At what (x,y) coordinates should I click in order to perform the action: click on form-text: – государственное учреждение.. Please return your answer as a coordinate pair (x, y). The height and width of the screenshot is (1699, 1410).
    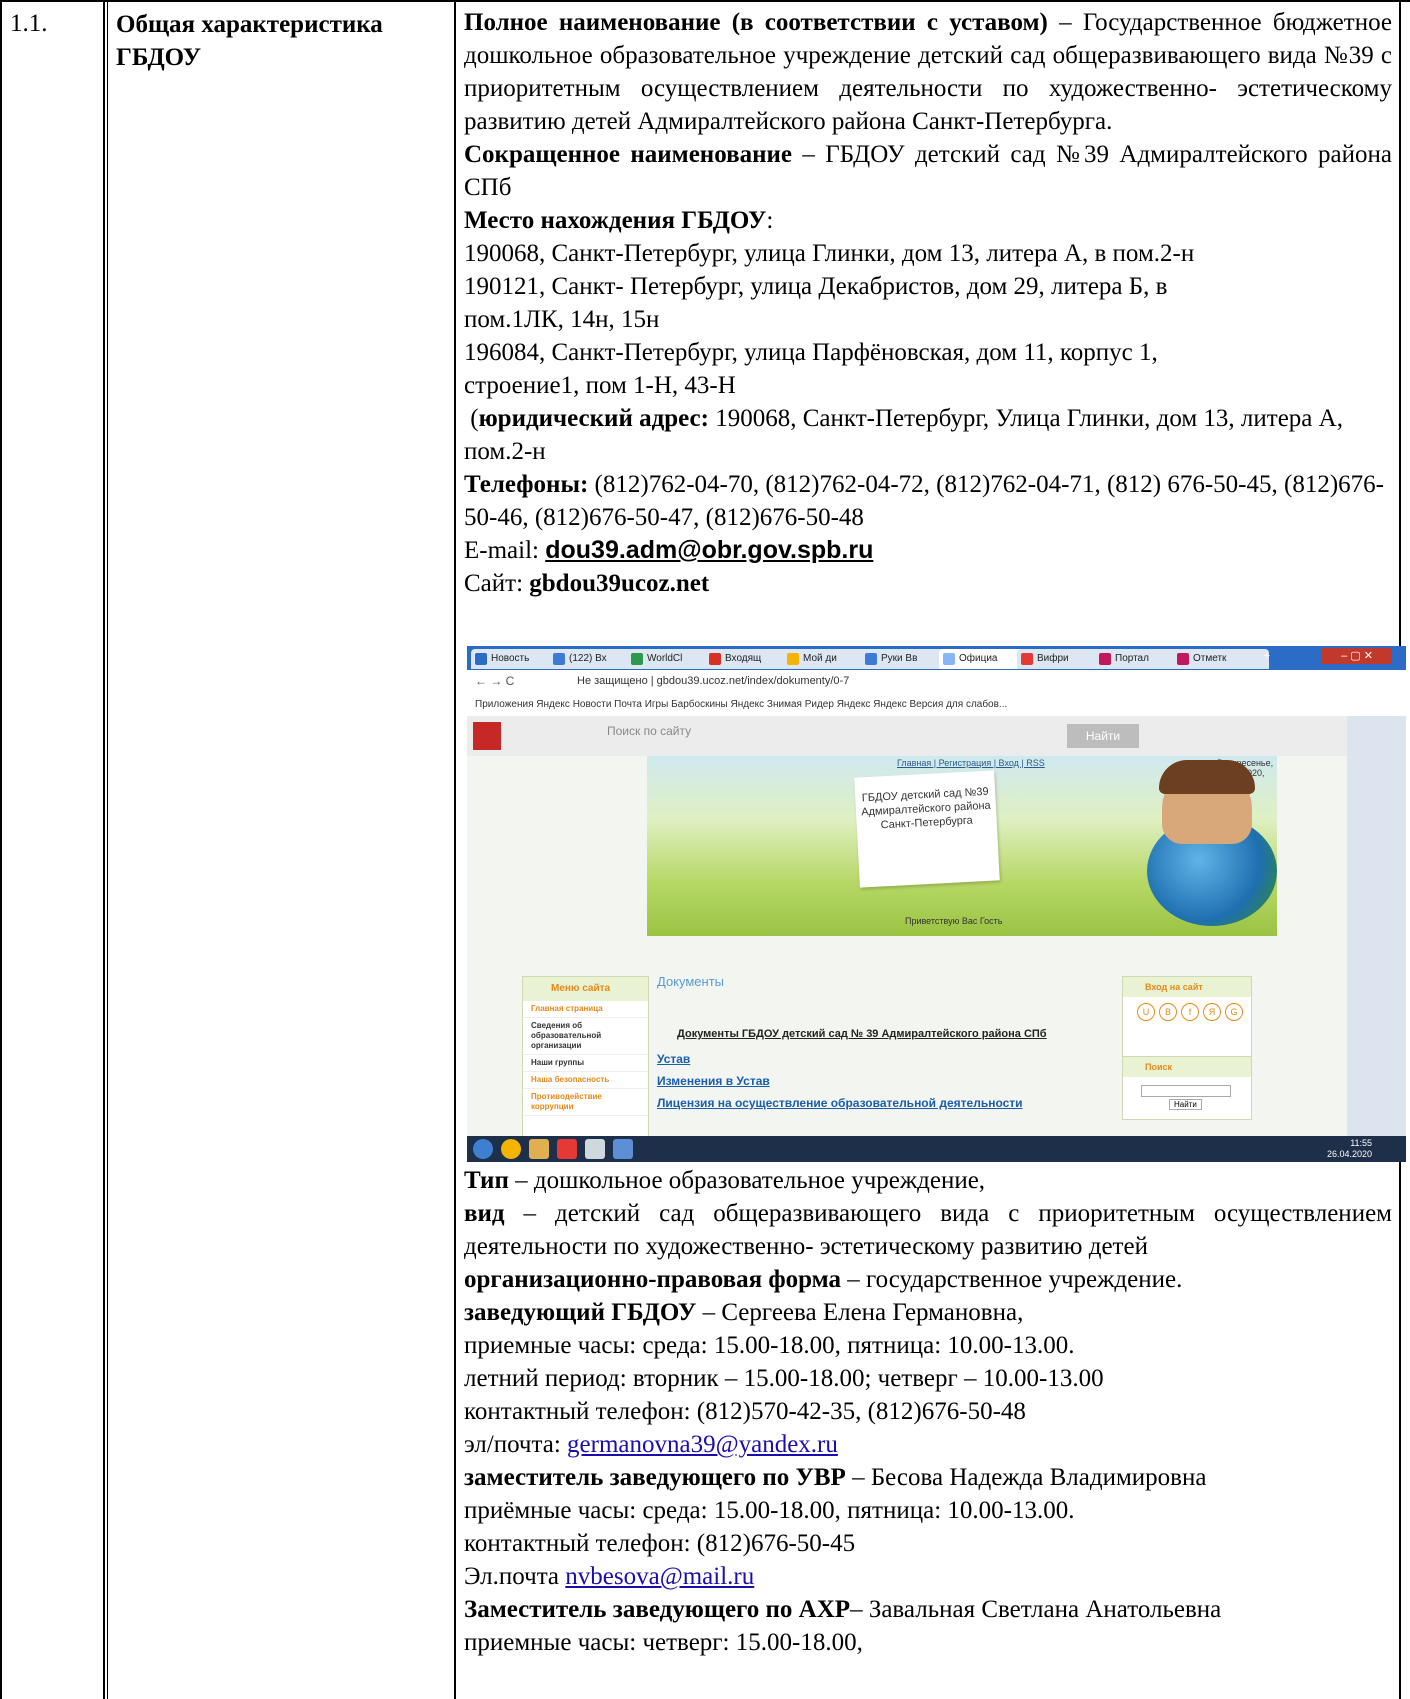
    Looking at the image, I should click on (1012, 1279).